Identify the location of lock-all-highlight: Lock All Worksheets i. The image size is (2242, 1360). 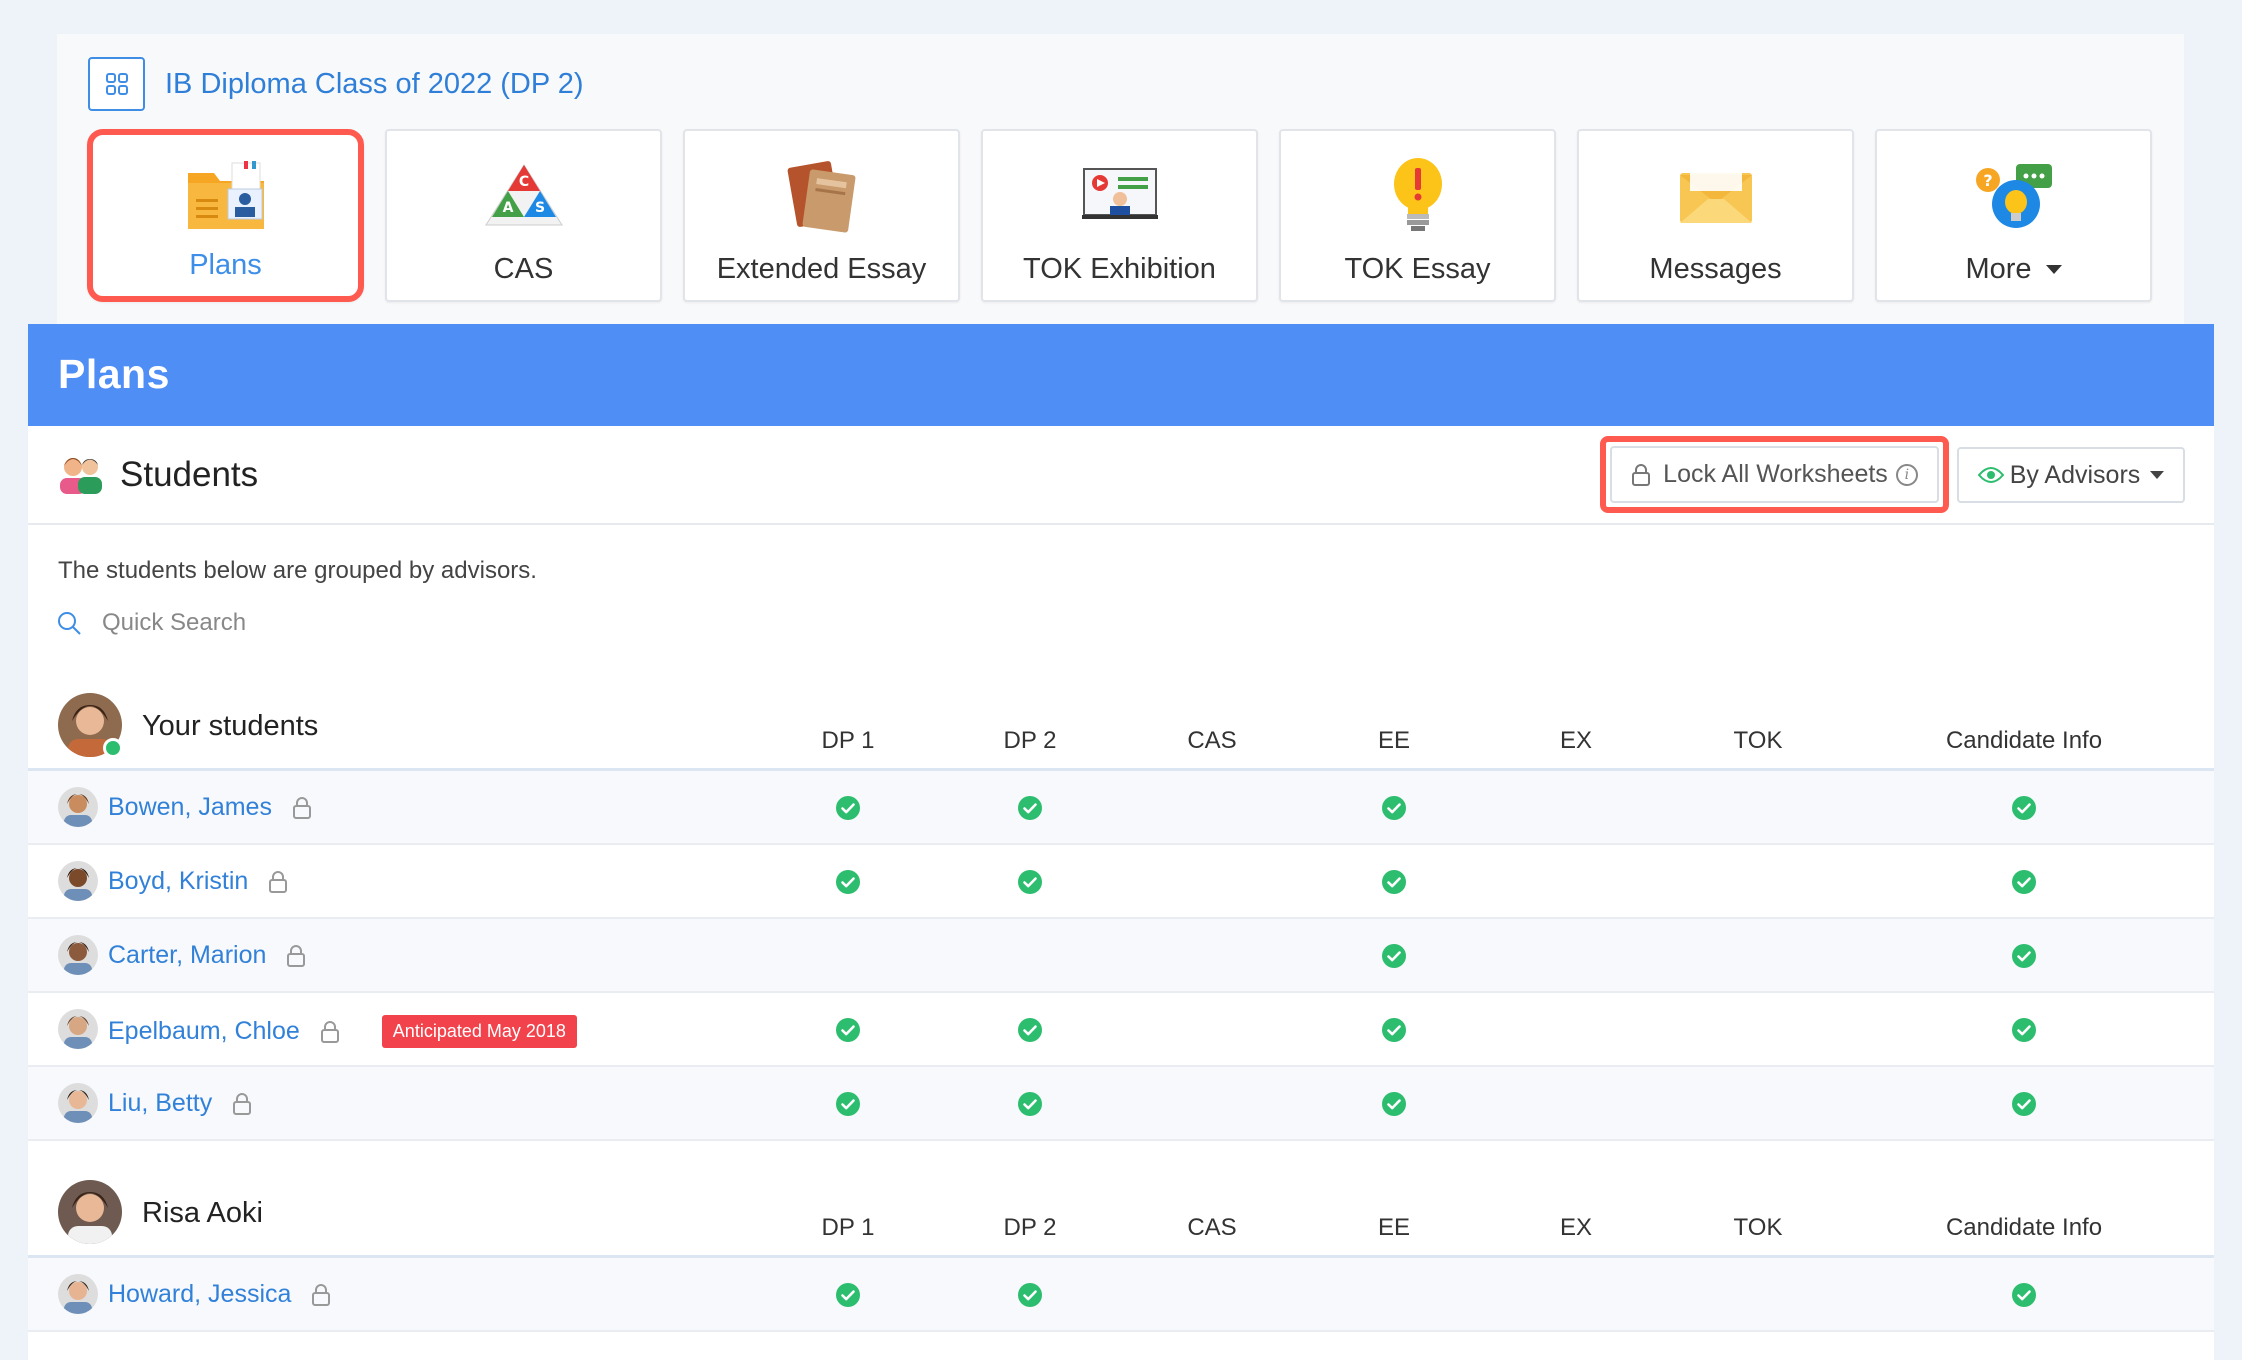
(1774, 474).